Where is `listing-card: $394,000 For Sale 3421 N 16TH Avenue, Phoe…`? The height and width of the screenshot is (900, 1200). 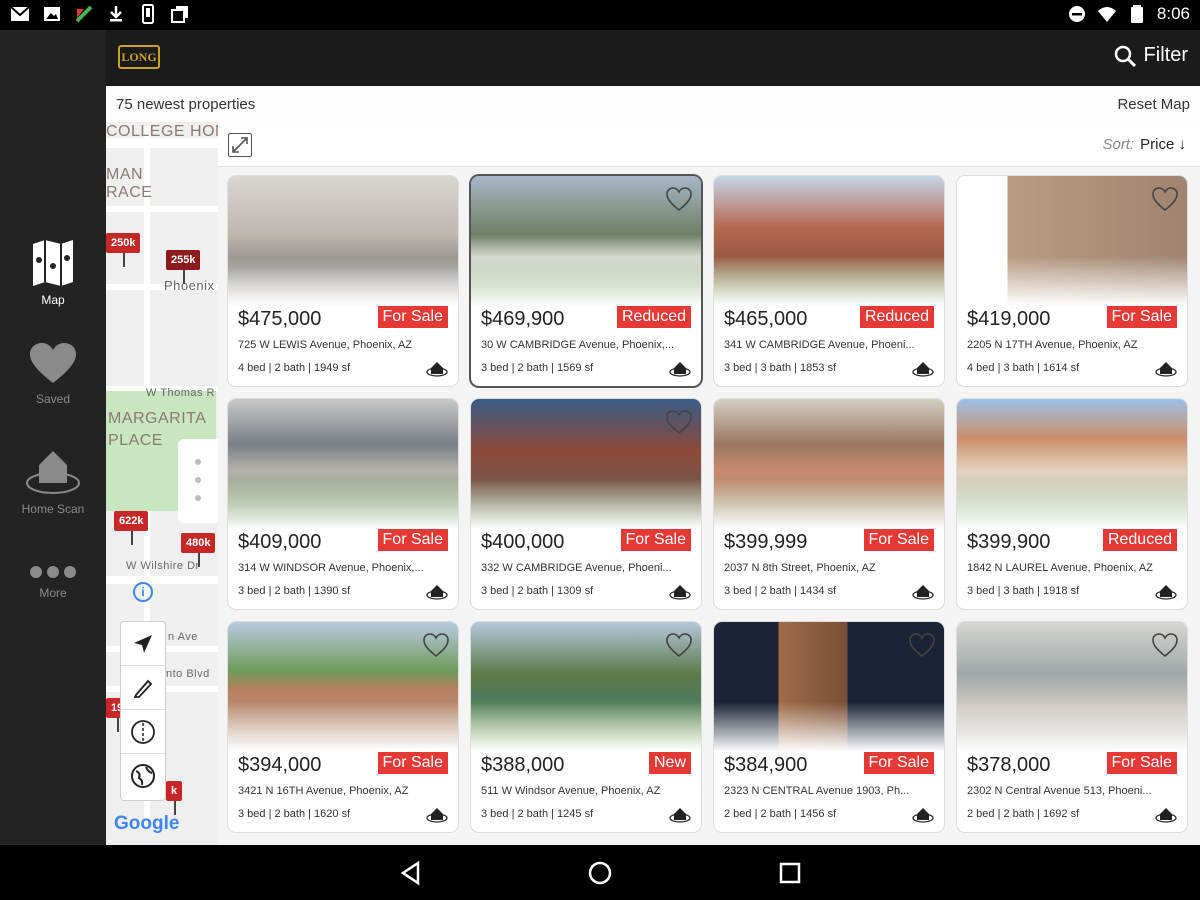 listing-card: $394,000 For Sale 3421 N 16TH Avenue, Phoe… is located at coordinates (343, 727).